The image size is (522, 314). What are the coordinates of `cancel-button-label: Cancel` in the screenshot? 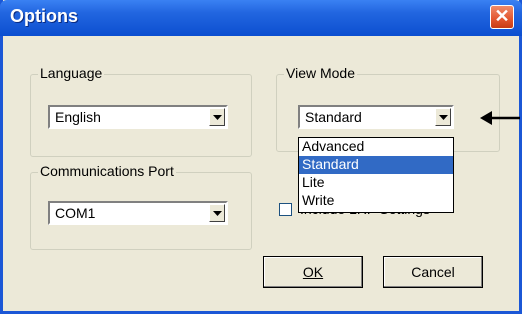 It's located at (433, 272).